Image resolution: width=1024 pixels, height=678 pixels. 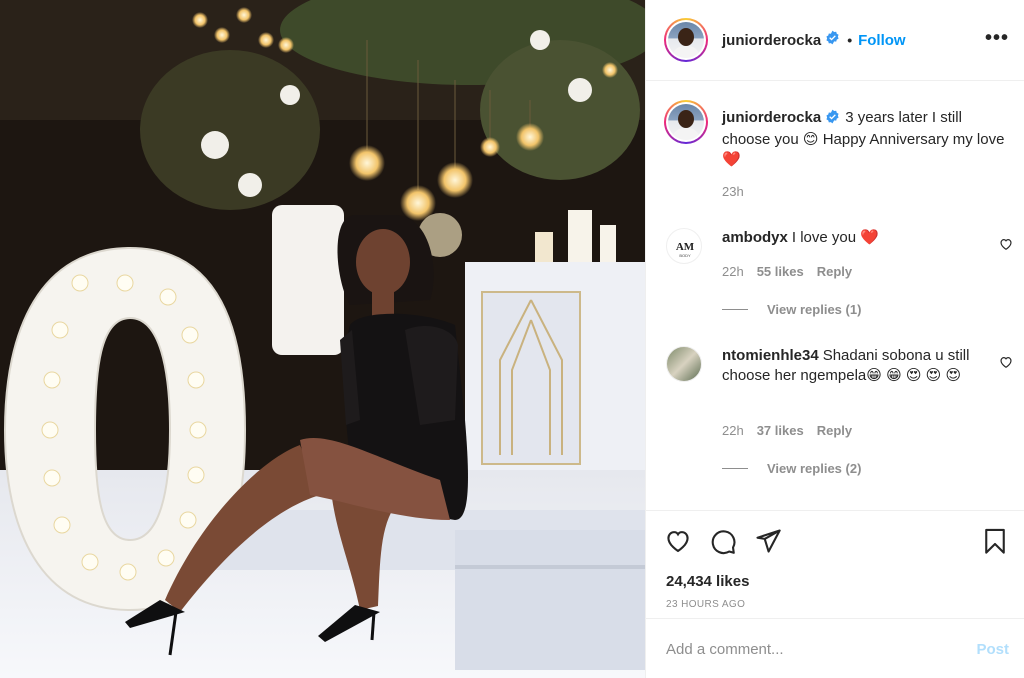 I want to click on caption-avatar, so click(x=686, y=122).